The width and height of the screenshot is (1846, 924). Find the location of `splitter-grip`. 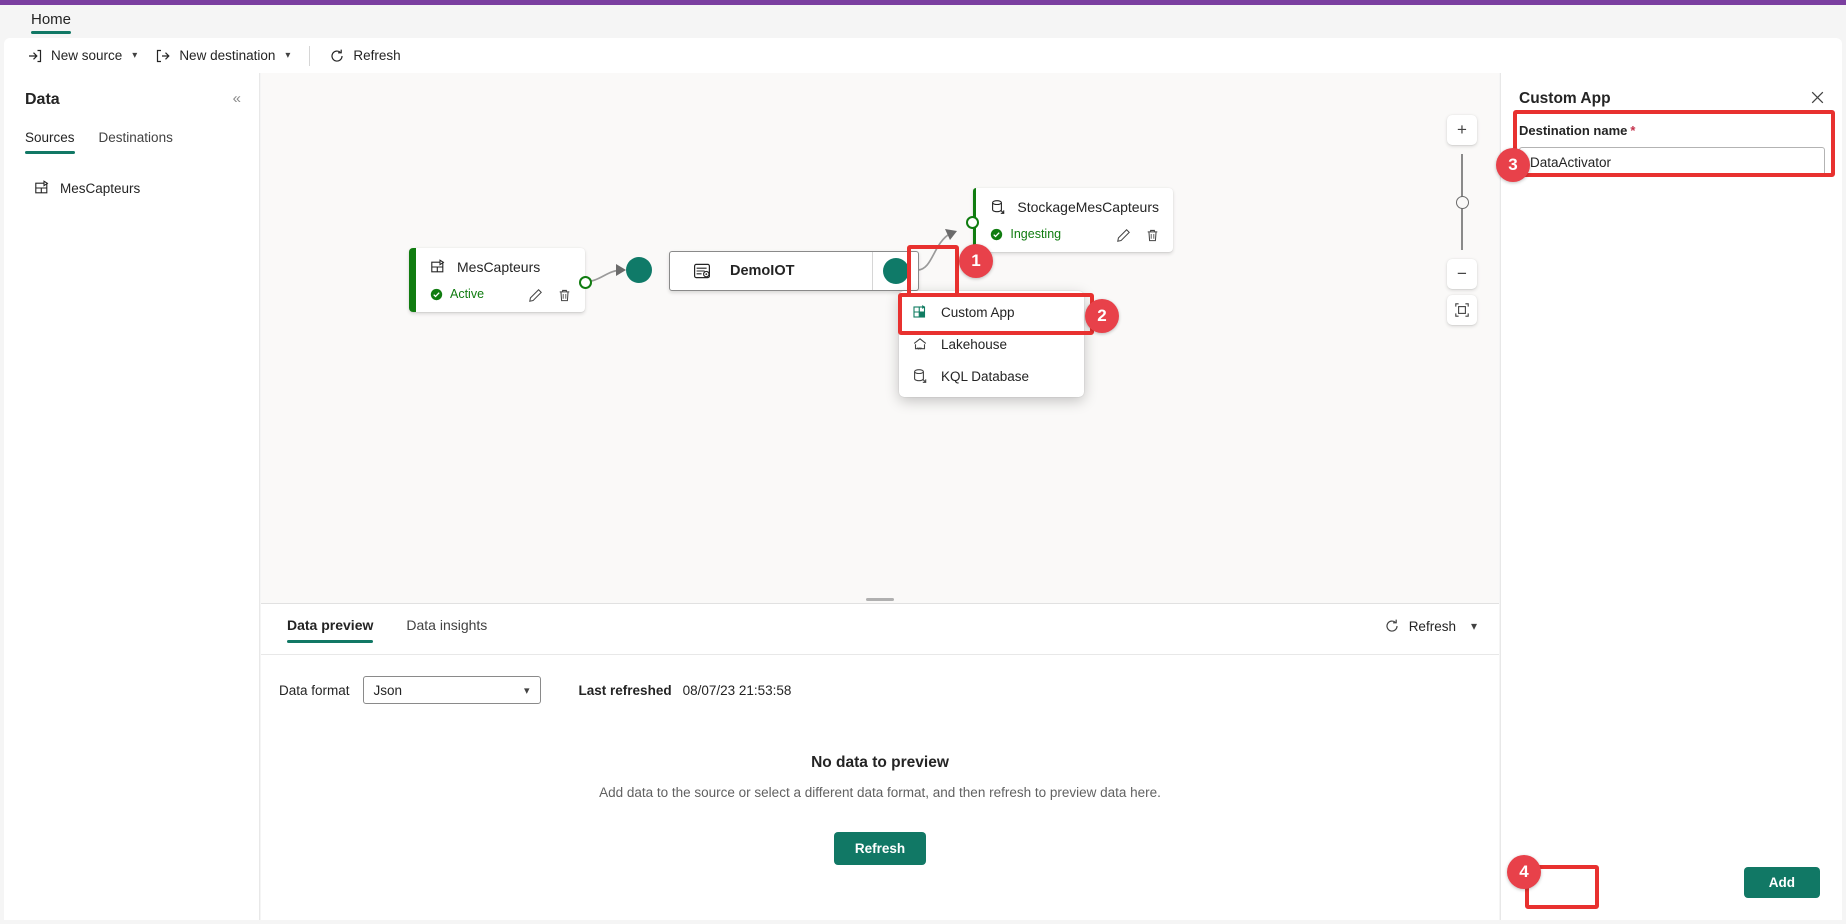

splitter-grip is located at coordinates (880, 599).